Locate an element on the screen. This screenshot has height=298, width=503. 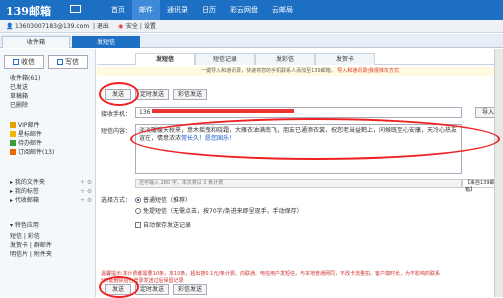
logout-link: | 退出 is located at coordinates (101, 26).